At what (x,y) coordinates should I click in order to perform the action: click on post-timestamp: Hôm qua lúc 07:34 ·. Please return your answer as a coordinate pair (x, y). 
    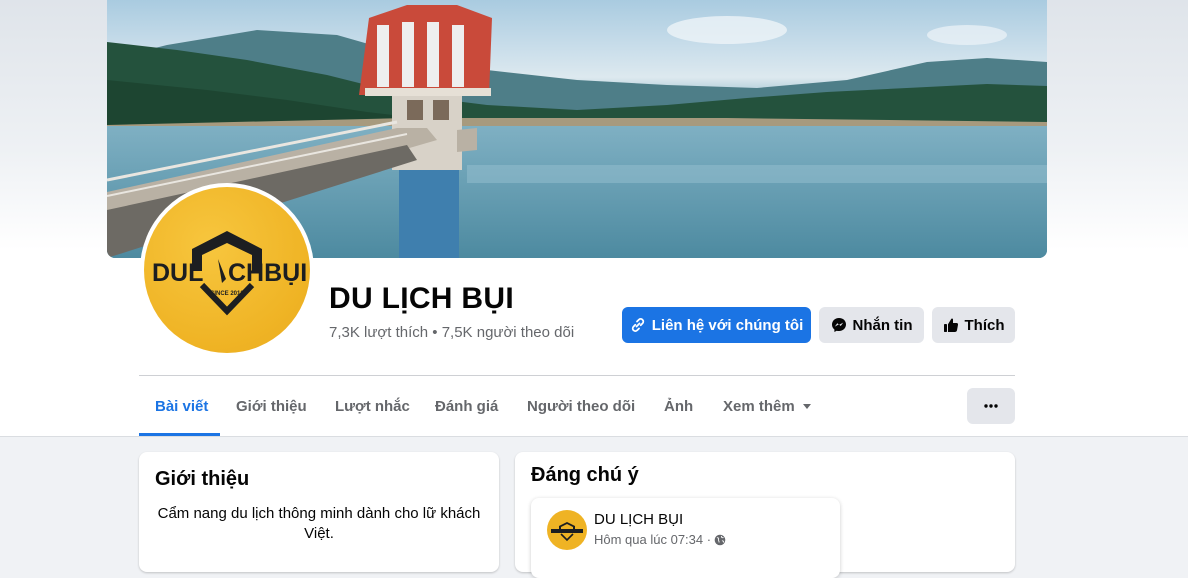
    Looking at the image, I should click on (660, 539).